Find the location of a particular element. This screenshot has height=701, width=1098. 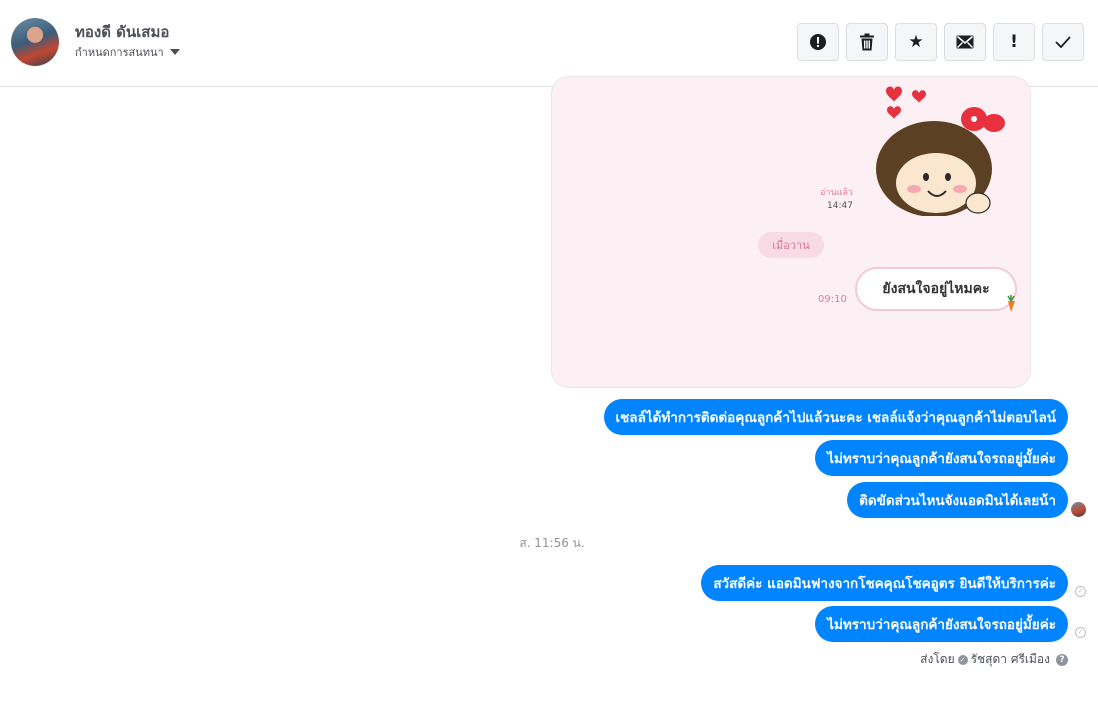

follow-up-button: ! is located at coordinates (1014, 42).